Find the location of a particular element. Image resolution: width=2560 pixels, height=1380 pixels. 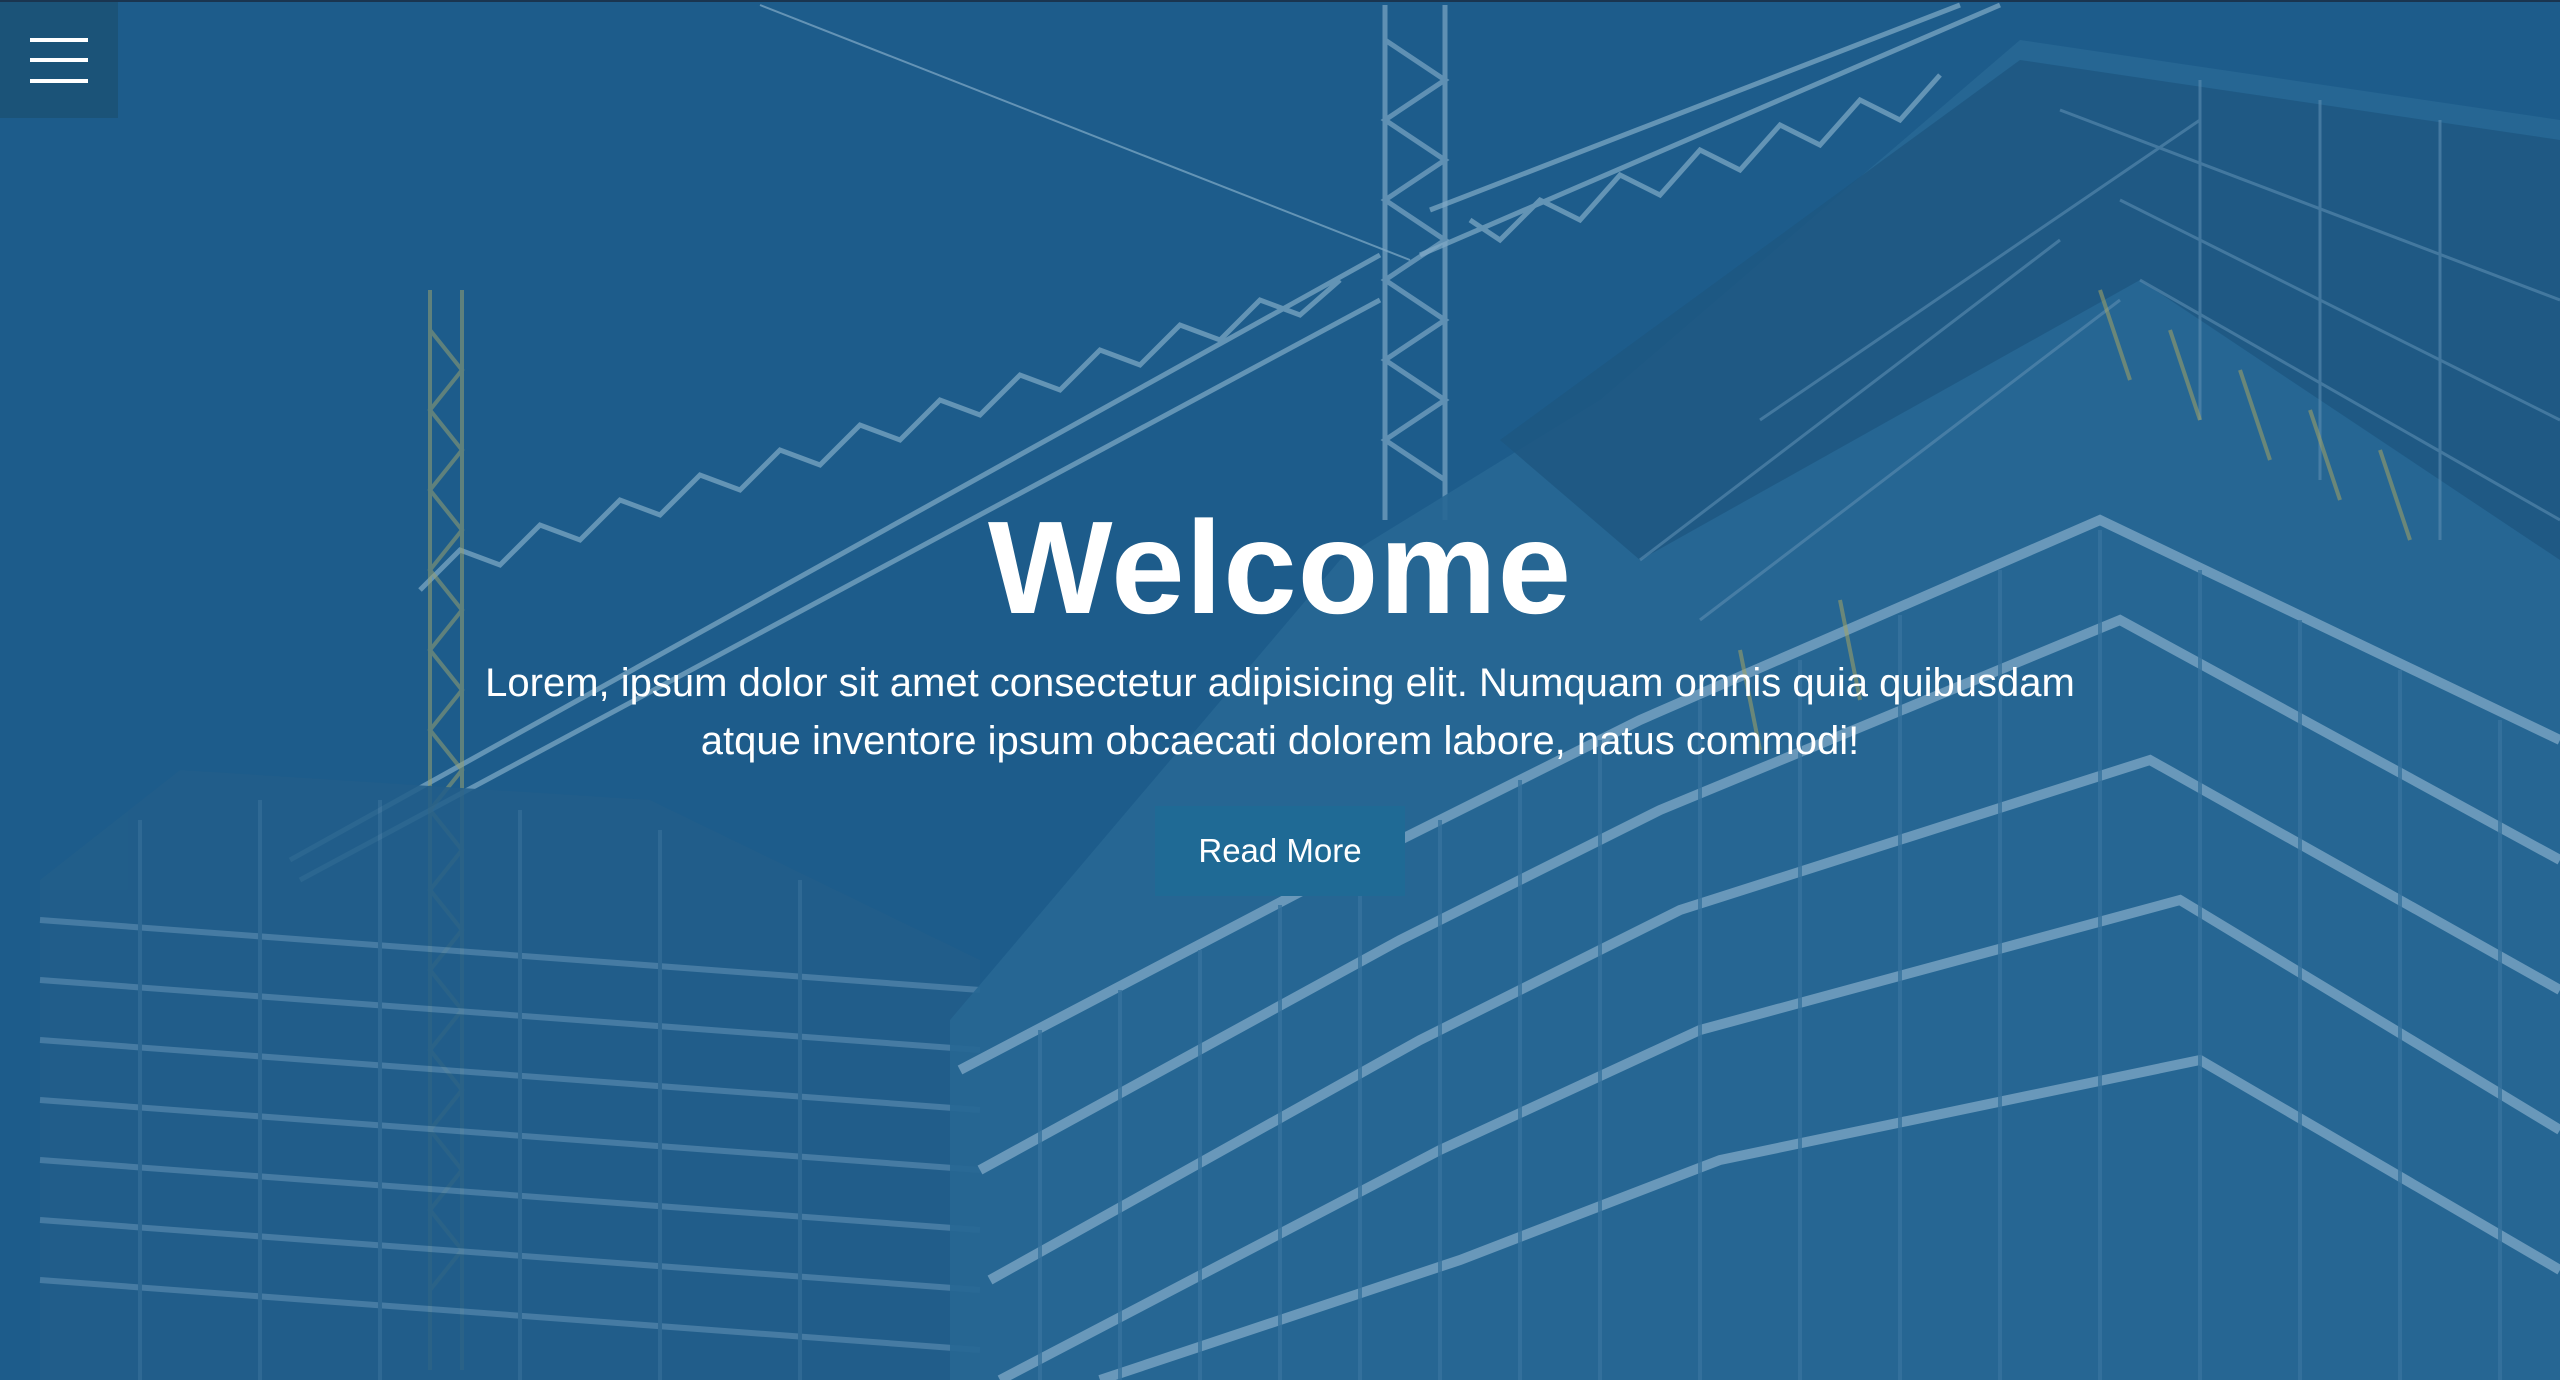

menu-toggle-button is located at coordinates (59, 60).